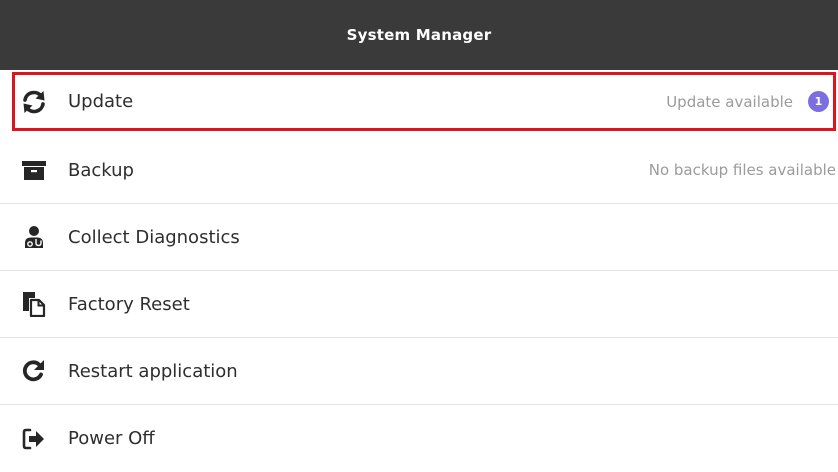  I want to click on doctor-icon, so click(34, 237).